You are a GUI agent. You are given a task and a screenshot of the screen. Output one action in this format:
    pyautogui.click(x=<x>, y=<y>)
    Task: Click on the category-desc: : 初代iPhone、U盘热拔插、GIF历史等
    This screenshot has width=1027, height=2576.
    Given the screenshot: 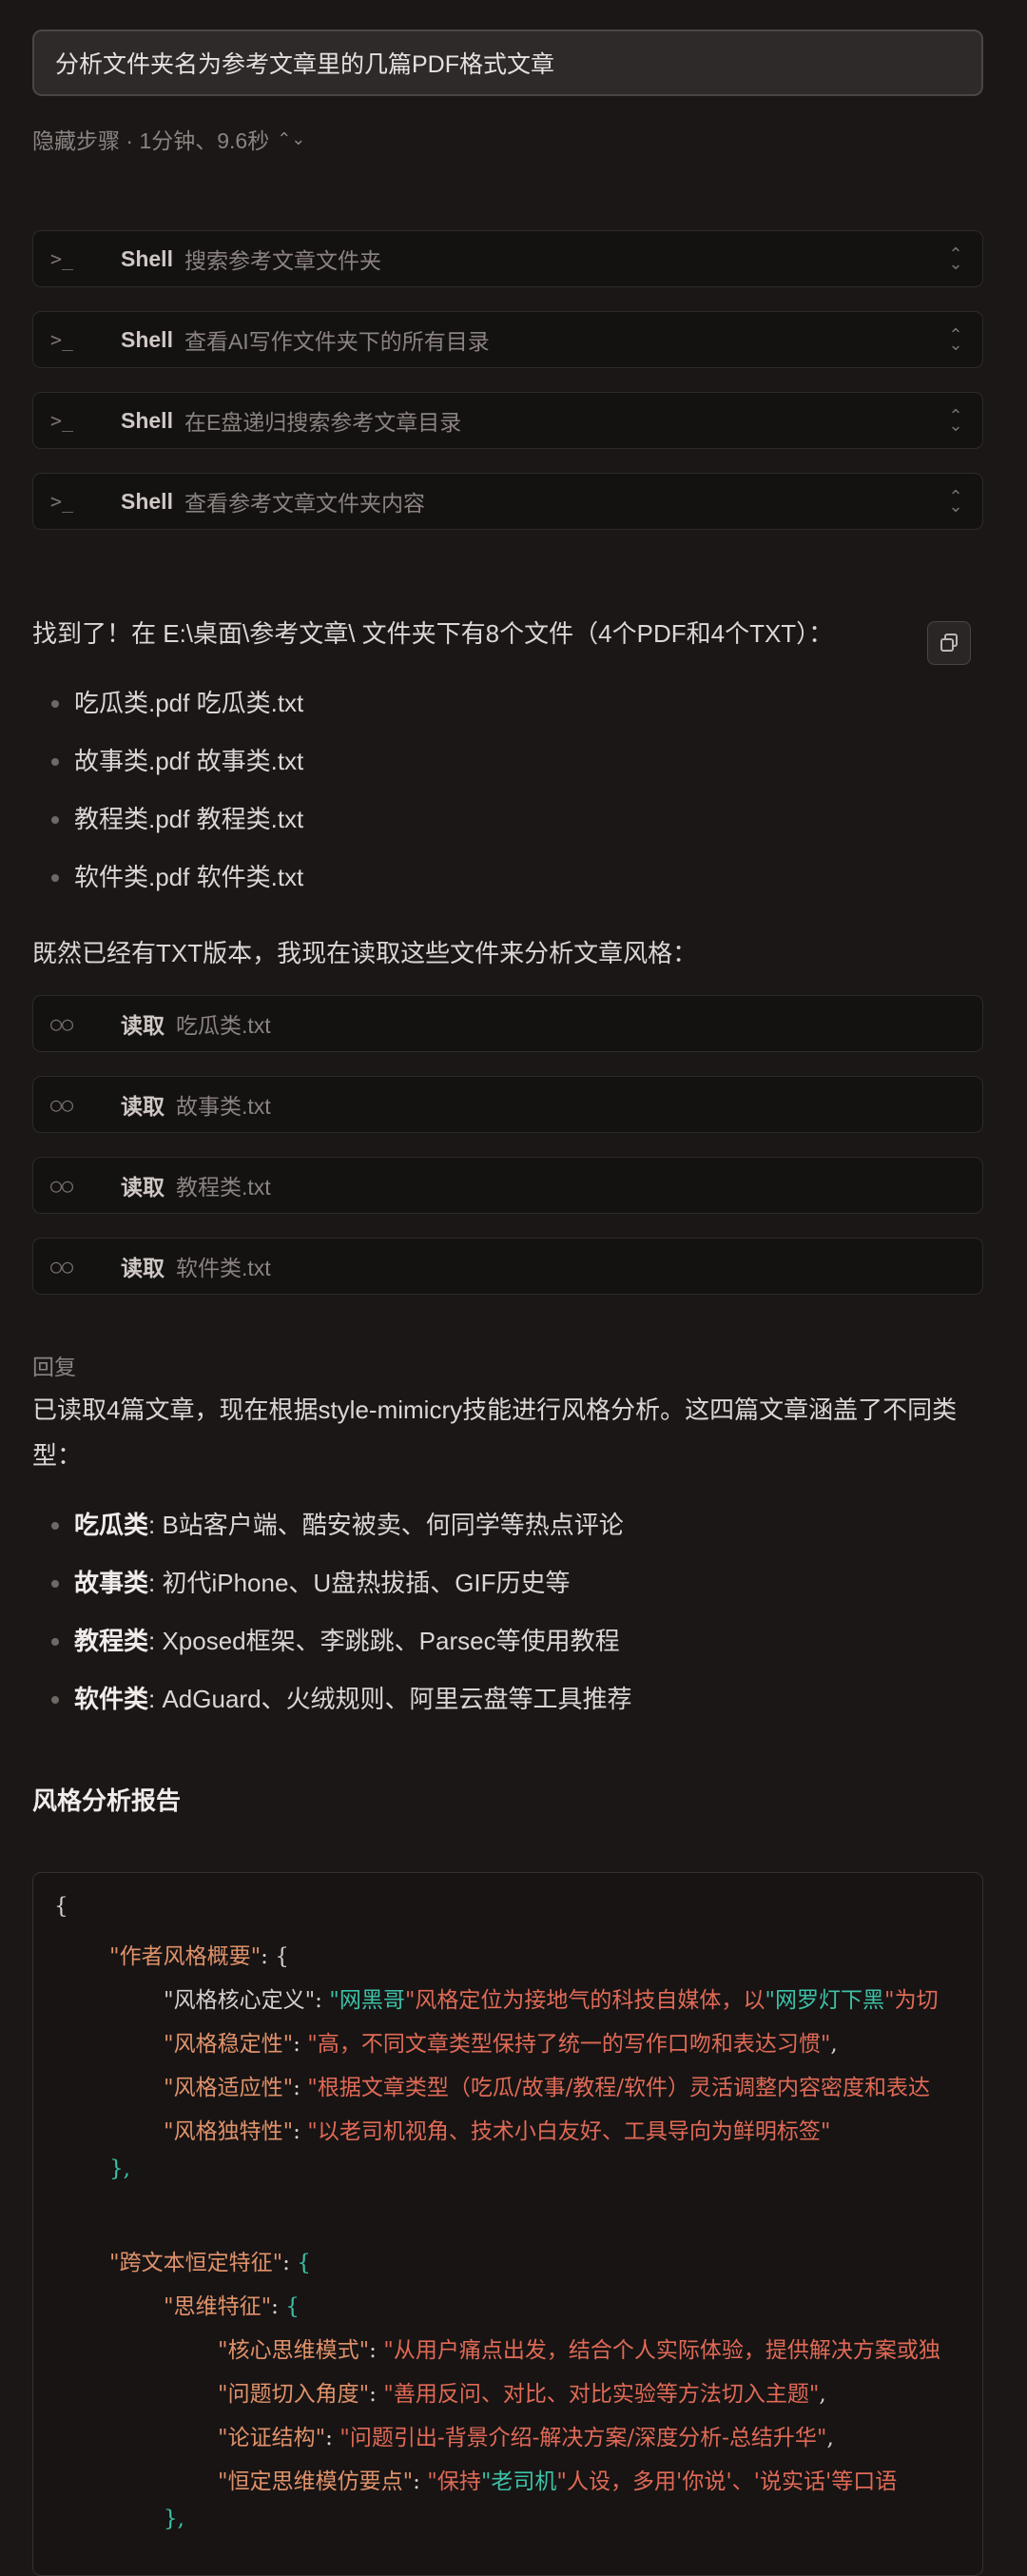 What is the action you would take?
    pyautogui.click(x=359, y=1583)
    